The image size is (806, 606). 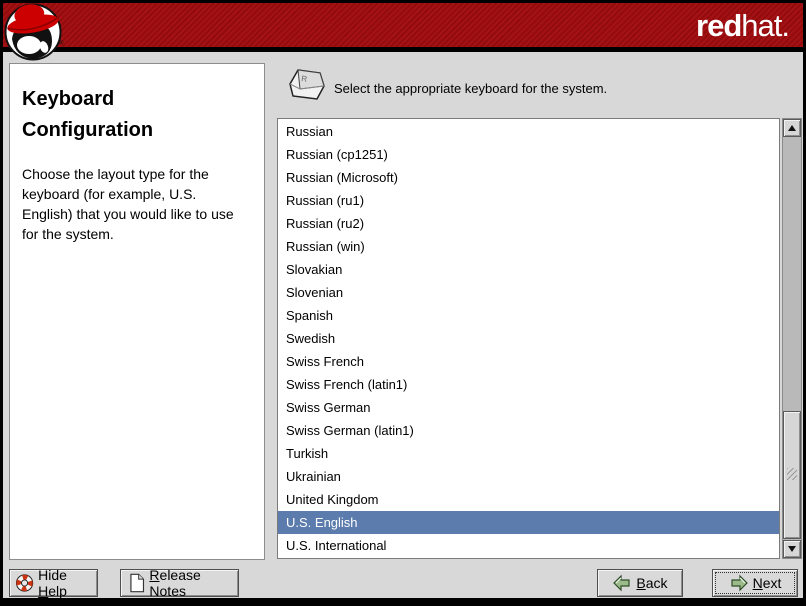 I want to click on list-item: Ukrainian, so click(x=528, y=476).